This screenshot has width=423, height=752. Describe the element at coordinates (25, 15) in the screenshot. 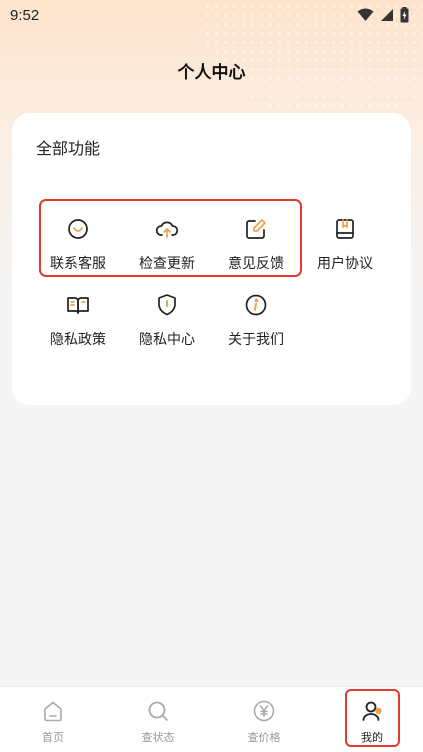

I see `status-time: 9:52` at that location.